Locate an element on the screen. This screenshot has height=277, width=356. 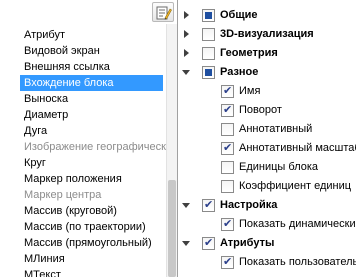
tree-row: Единицы блока is located at coordinates (267, 167).